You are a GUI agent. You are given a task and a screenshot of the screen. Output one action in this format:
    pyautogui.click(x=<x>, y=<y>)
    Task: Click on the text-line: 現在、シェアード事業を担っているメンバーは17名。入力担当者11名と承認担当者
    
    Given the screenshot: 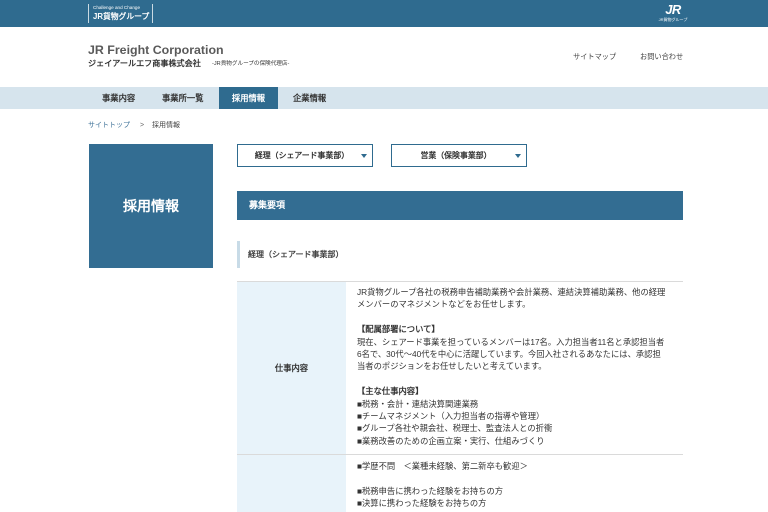 What is the action you would take?
    pyautogui.click(x=511, y=341)
    